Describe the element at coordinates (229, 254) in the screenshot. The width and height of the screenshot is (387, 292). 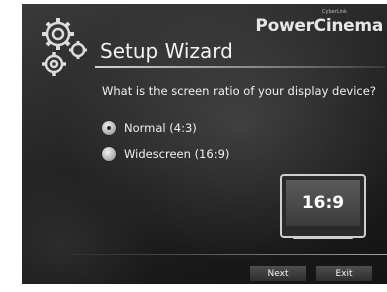
I see `footer-divider` at that location.